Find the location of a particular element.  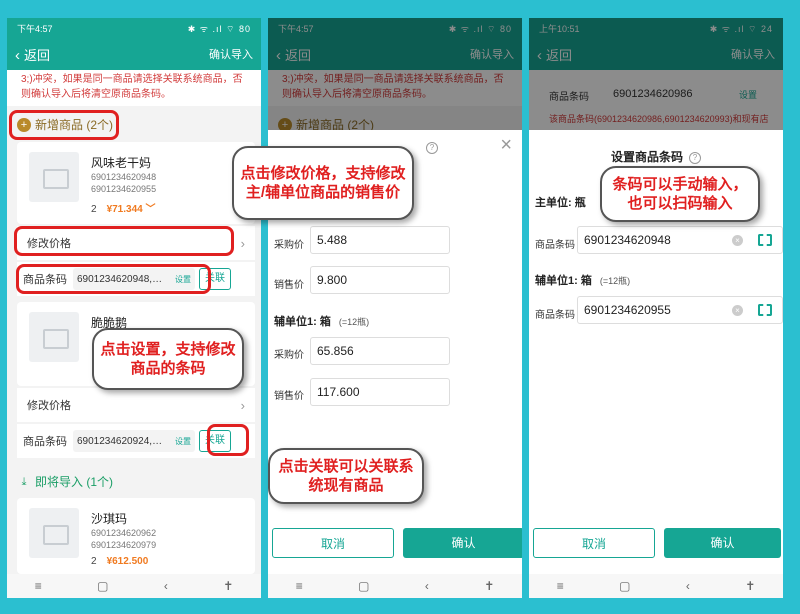

product-price: ¥71.344 ﹀ is located at coordinates (131, 209).